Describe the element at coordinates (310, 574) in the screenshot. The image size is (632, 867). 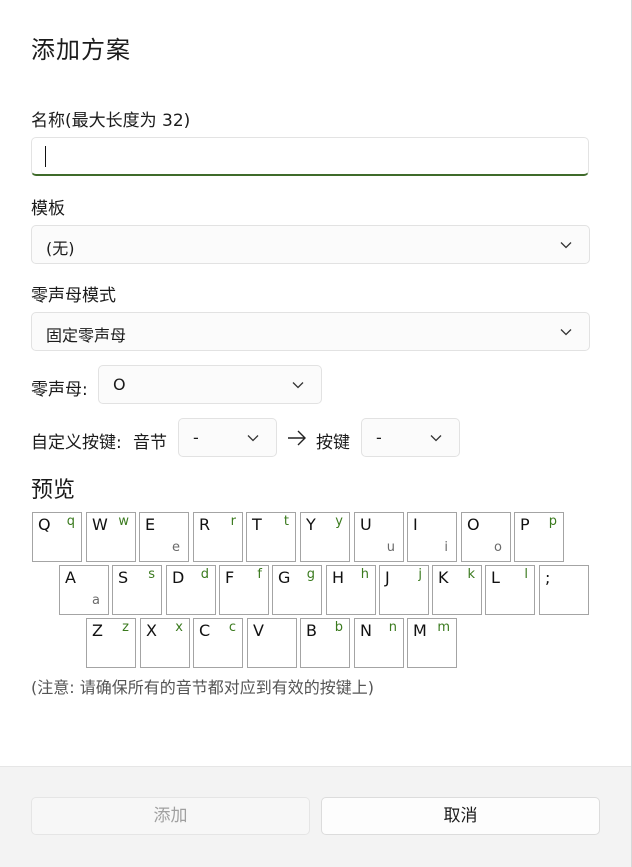
I see `key-mapped-letter: g` at that location.